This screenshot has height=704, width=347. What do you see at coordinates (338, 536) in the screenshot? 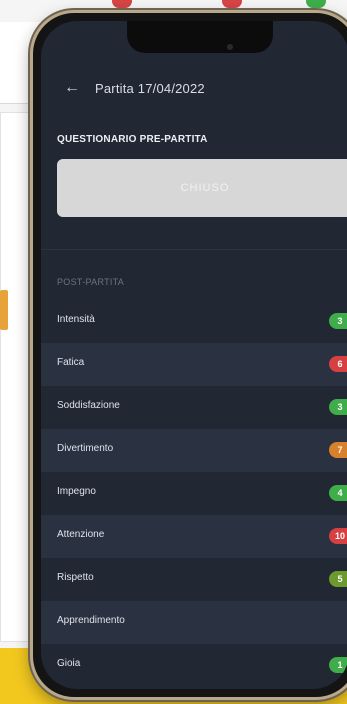
I see `score-badge: 10` at bounding box center [338, 536].